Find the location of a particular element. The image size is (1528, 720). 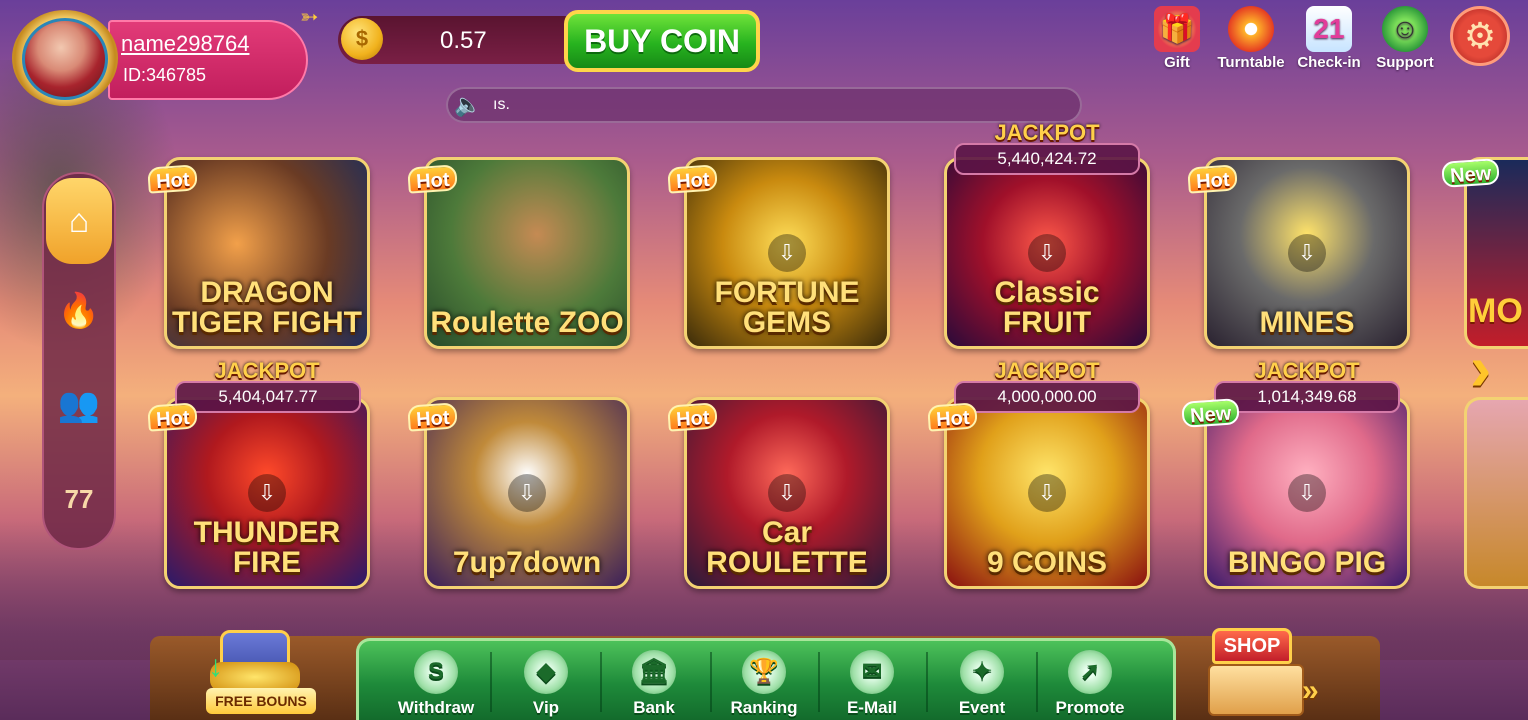

email-label: E-Mail is located at coordinates (872, 707).